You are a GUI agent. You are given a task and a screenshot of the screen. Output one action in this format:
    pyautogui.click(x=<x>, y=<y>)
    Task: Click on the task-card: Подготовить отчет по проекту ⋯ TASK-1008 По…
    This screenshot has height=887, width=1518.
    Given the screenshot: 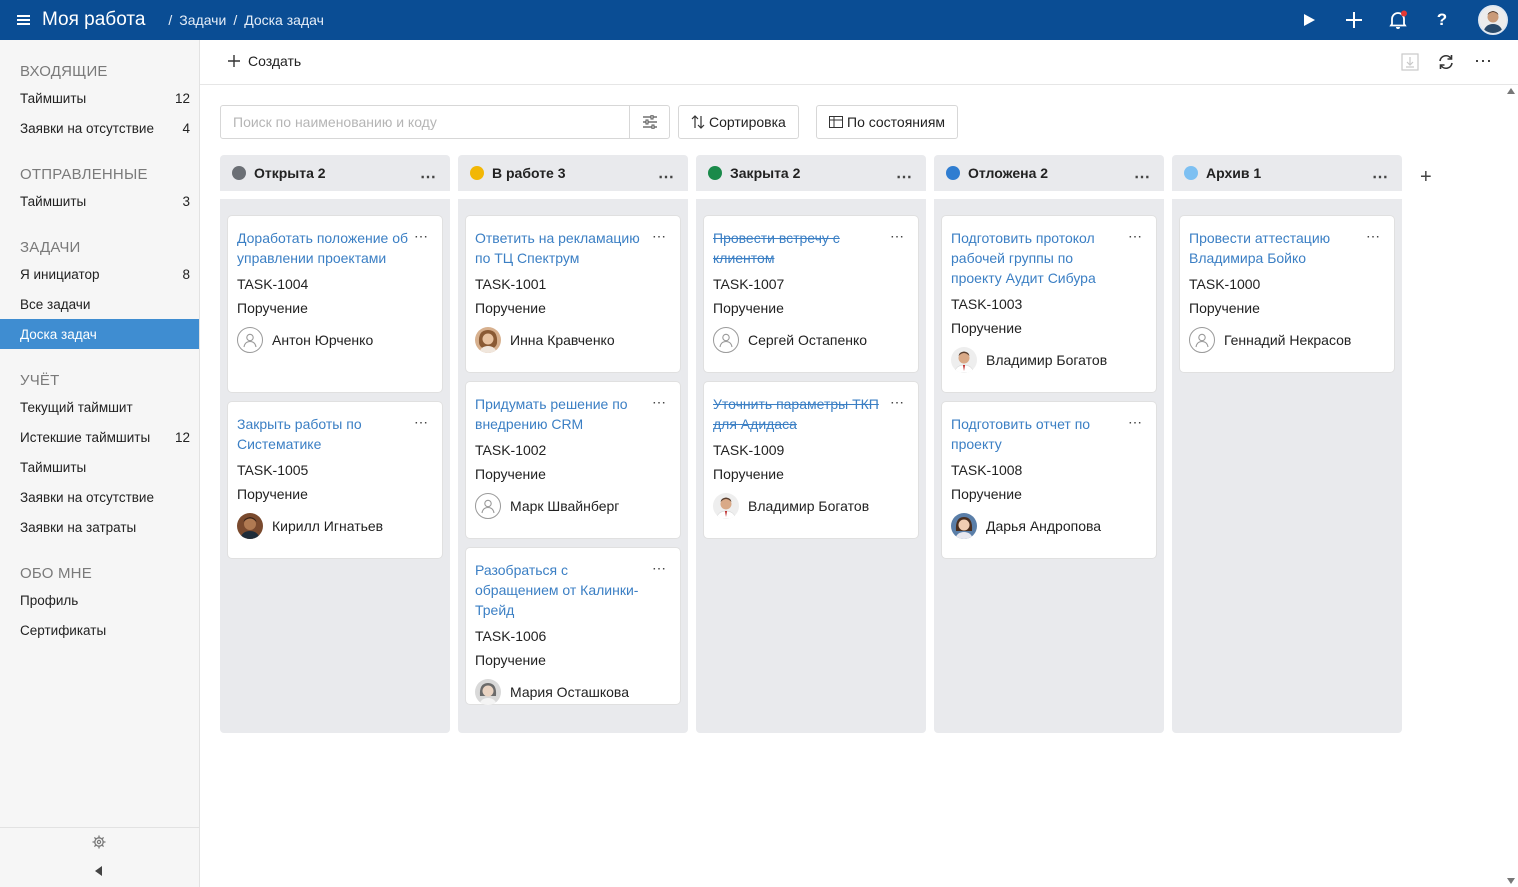 What is the action you would take?
    pyautogui.click(x=1049, y=480)
    